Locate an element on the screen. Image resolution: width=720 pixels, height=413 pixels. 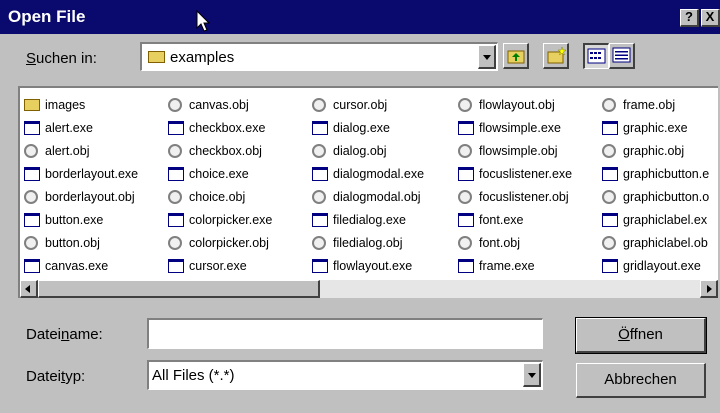
scroll-left-button is located at coordinates (29, 289).